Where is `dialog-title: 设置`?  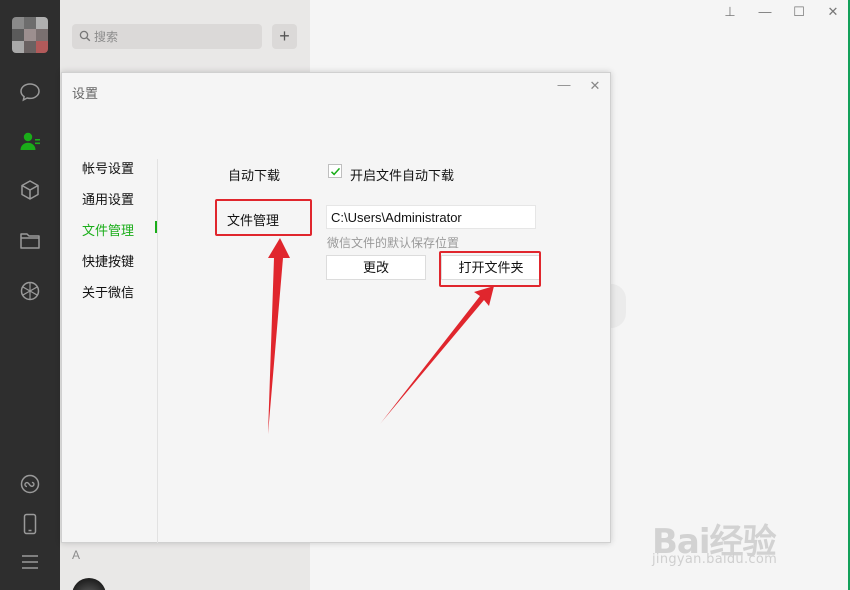 dialog-title: 设置 is located at coordinates (85, 93).